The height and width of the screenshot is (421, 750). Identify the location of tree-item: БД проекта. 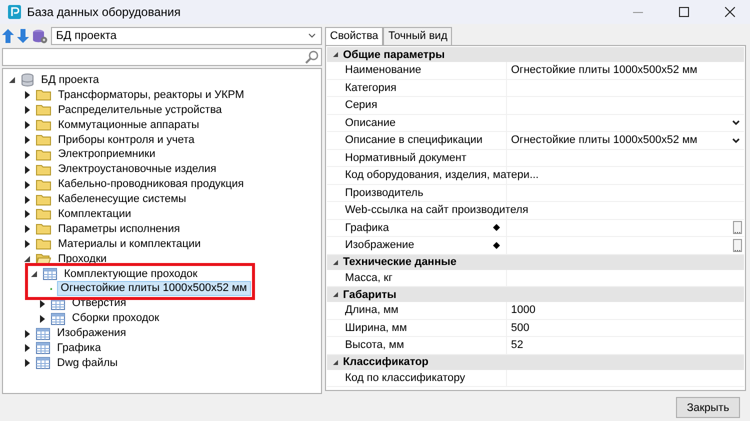
(70, 80).